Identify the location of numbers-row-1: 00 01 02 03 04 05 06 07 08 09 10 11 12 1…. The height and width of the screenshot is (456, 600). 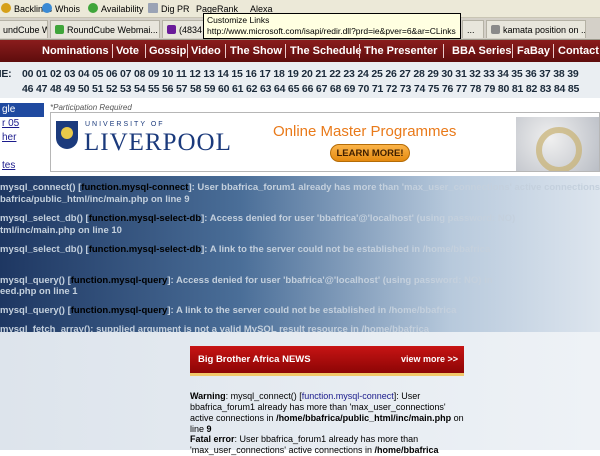
(300, 74).